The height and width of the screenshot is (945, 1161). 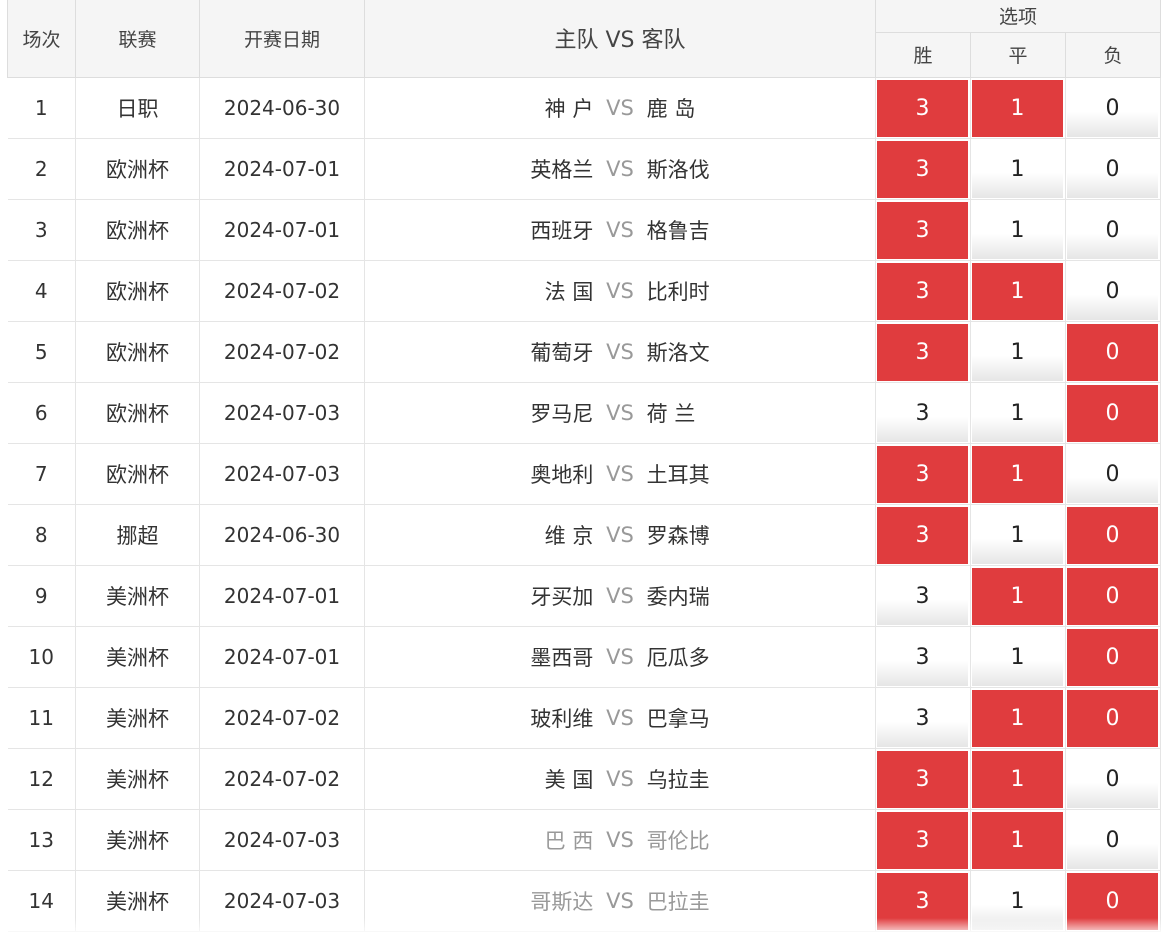 What do you see at coordinates (678, 901) in the screenshot?
I see `away-team: 巴拉圭` at bounding box center [678, 901].